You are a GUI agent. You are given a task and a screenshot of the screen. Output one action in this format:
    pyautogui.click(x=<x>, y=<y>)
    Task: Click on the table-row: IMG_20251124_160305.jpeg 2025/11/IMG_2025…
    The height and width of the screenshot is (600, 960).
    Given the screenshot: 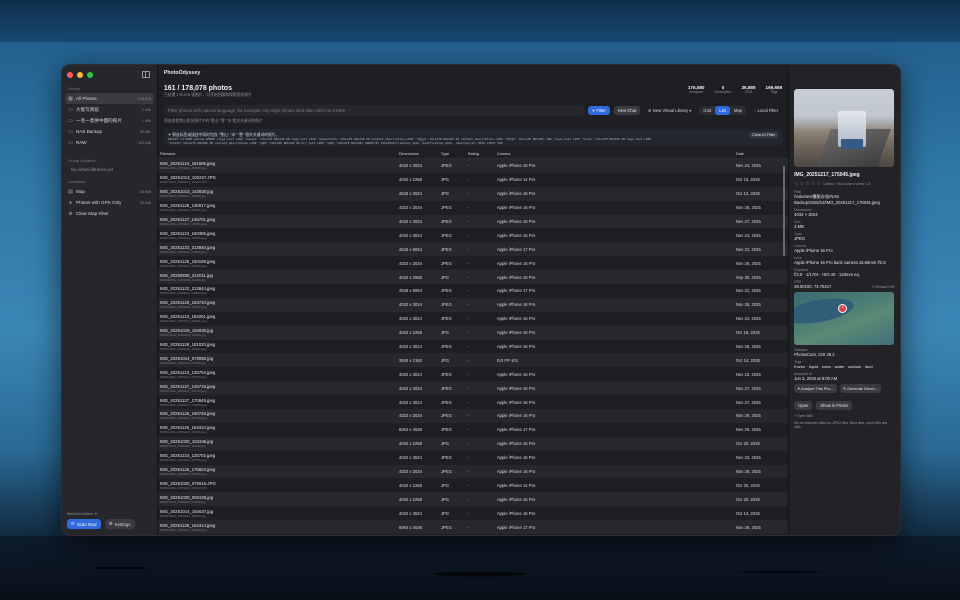 What is the action you would take?
    pyautogui.click(x=473, y=235)
    